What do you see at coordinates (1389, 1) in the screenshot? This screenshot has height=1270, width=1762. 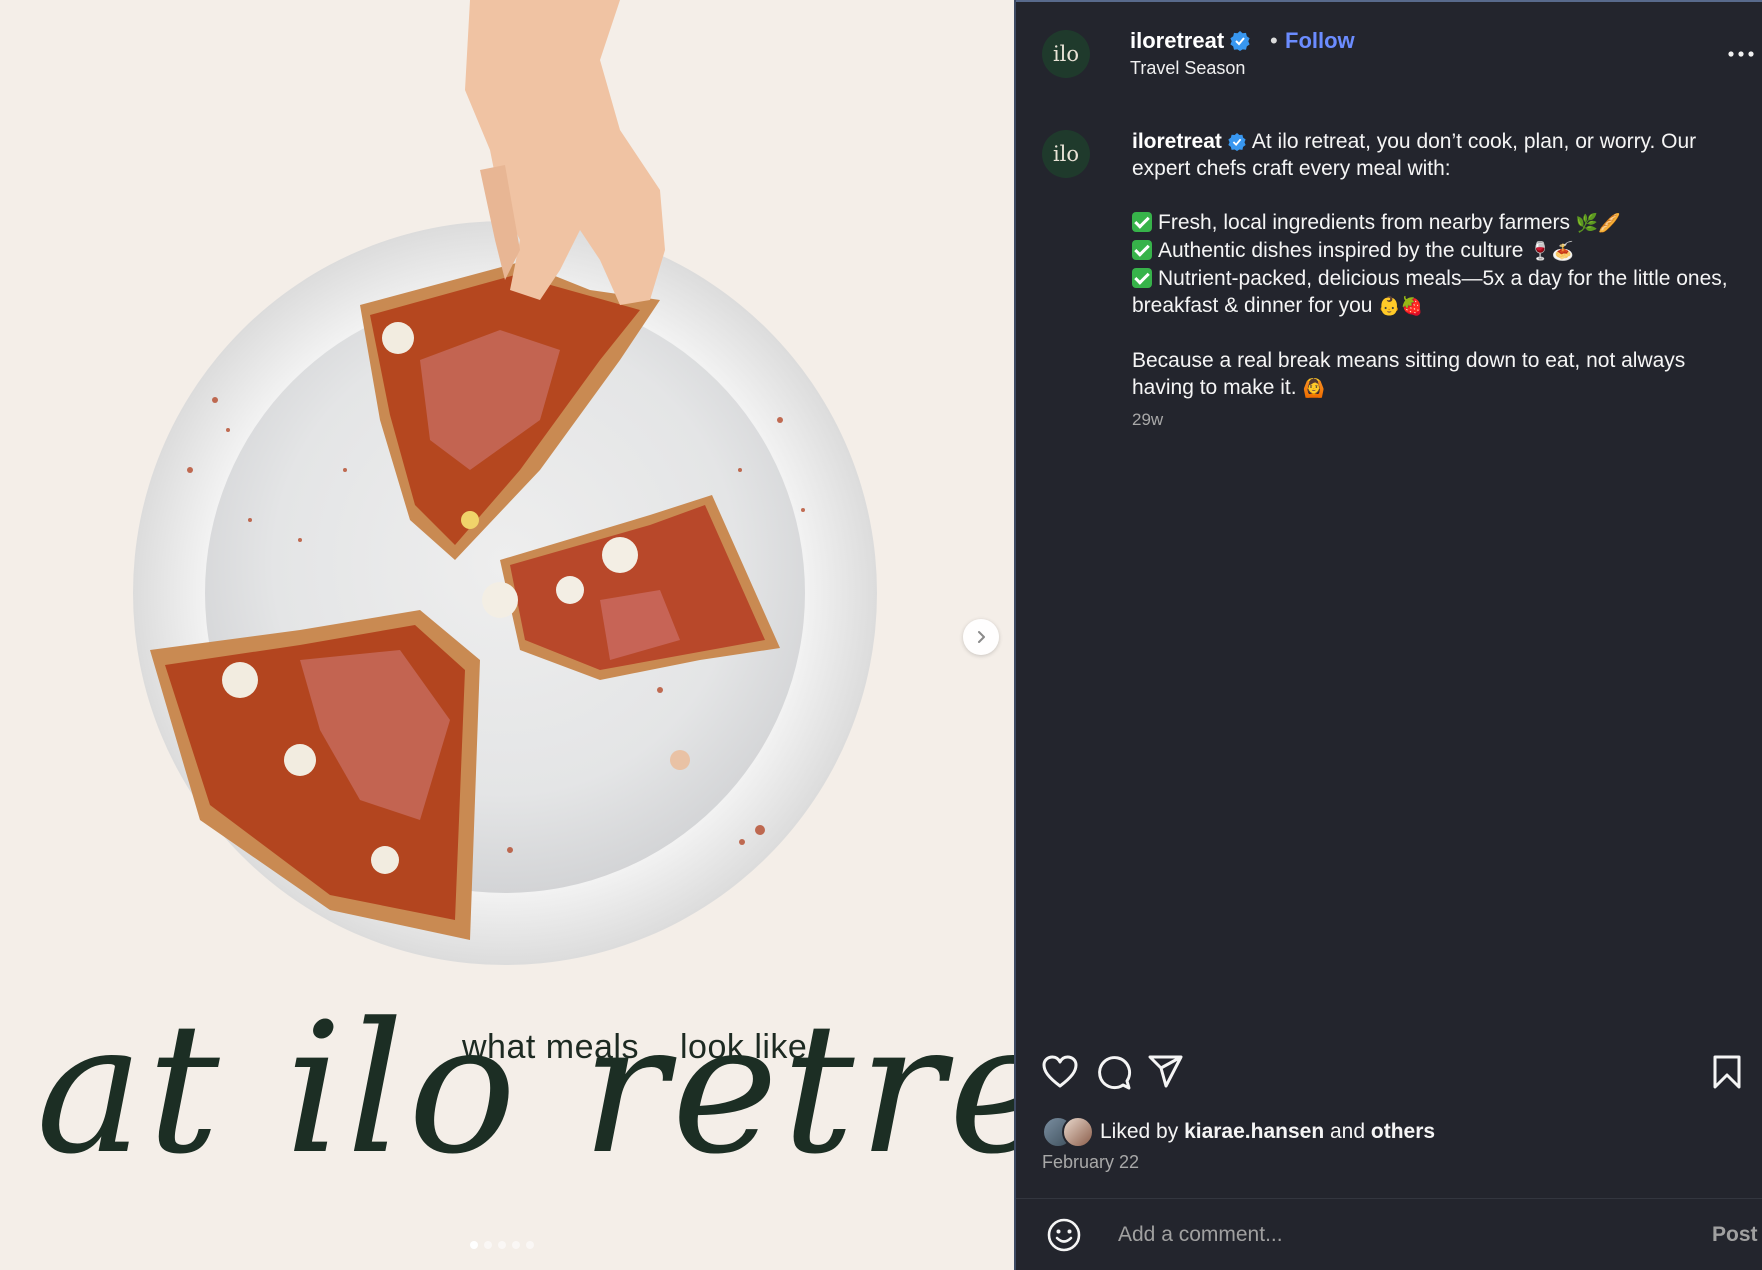 I see `panel-top-border` at bounding box center [1389, 1].